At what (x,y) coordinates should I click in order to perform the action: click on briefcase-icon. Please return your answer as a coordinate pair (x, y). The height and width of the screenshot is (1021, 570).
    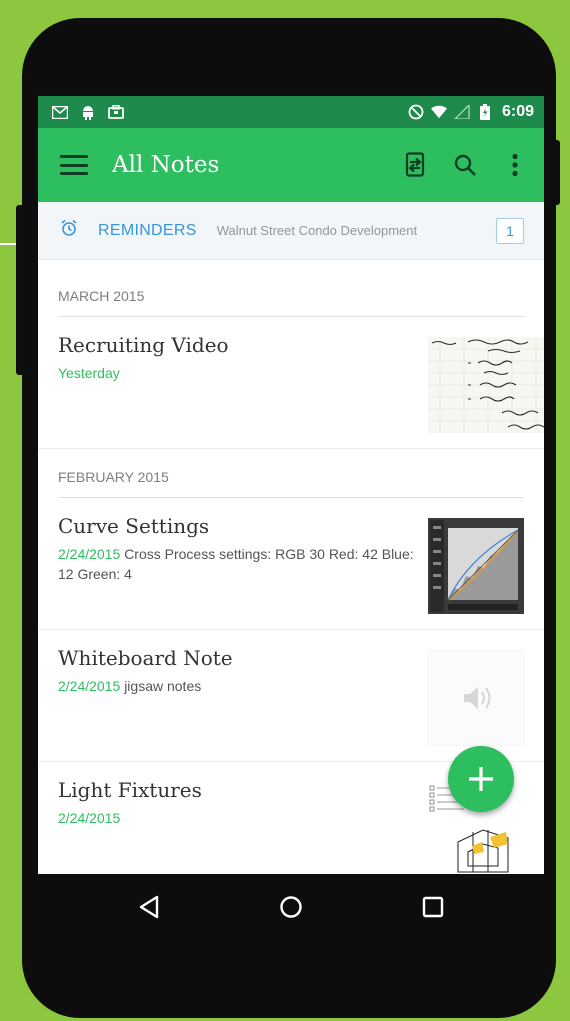
    Looking at the image, I should click on (116, 112).